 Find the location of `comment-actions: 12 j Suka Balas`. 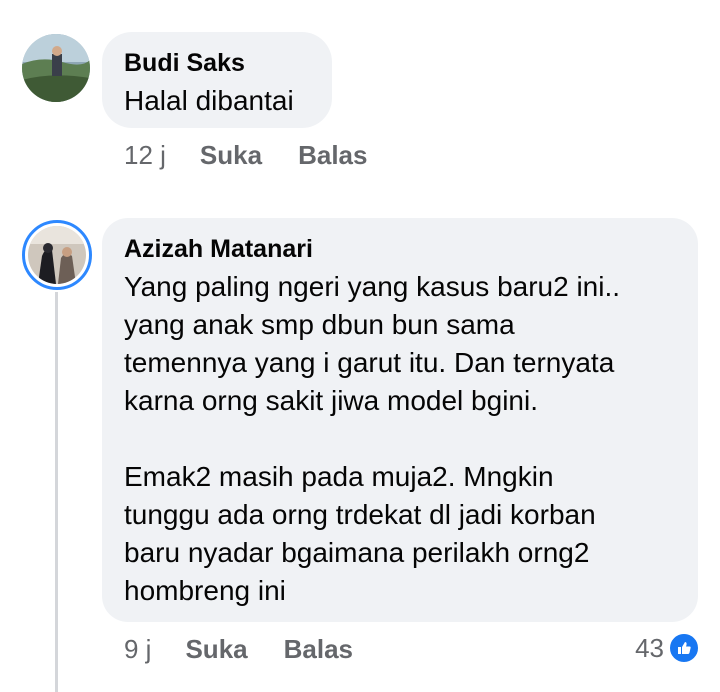

comment-actions: 12 j Suka Balas is located at coordinates (263, 155).